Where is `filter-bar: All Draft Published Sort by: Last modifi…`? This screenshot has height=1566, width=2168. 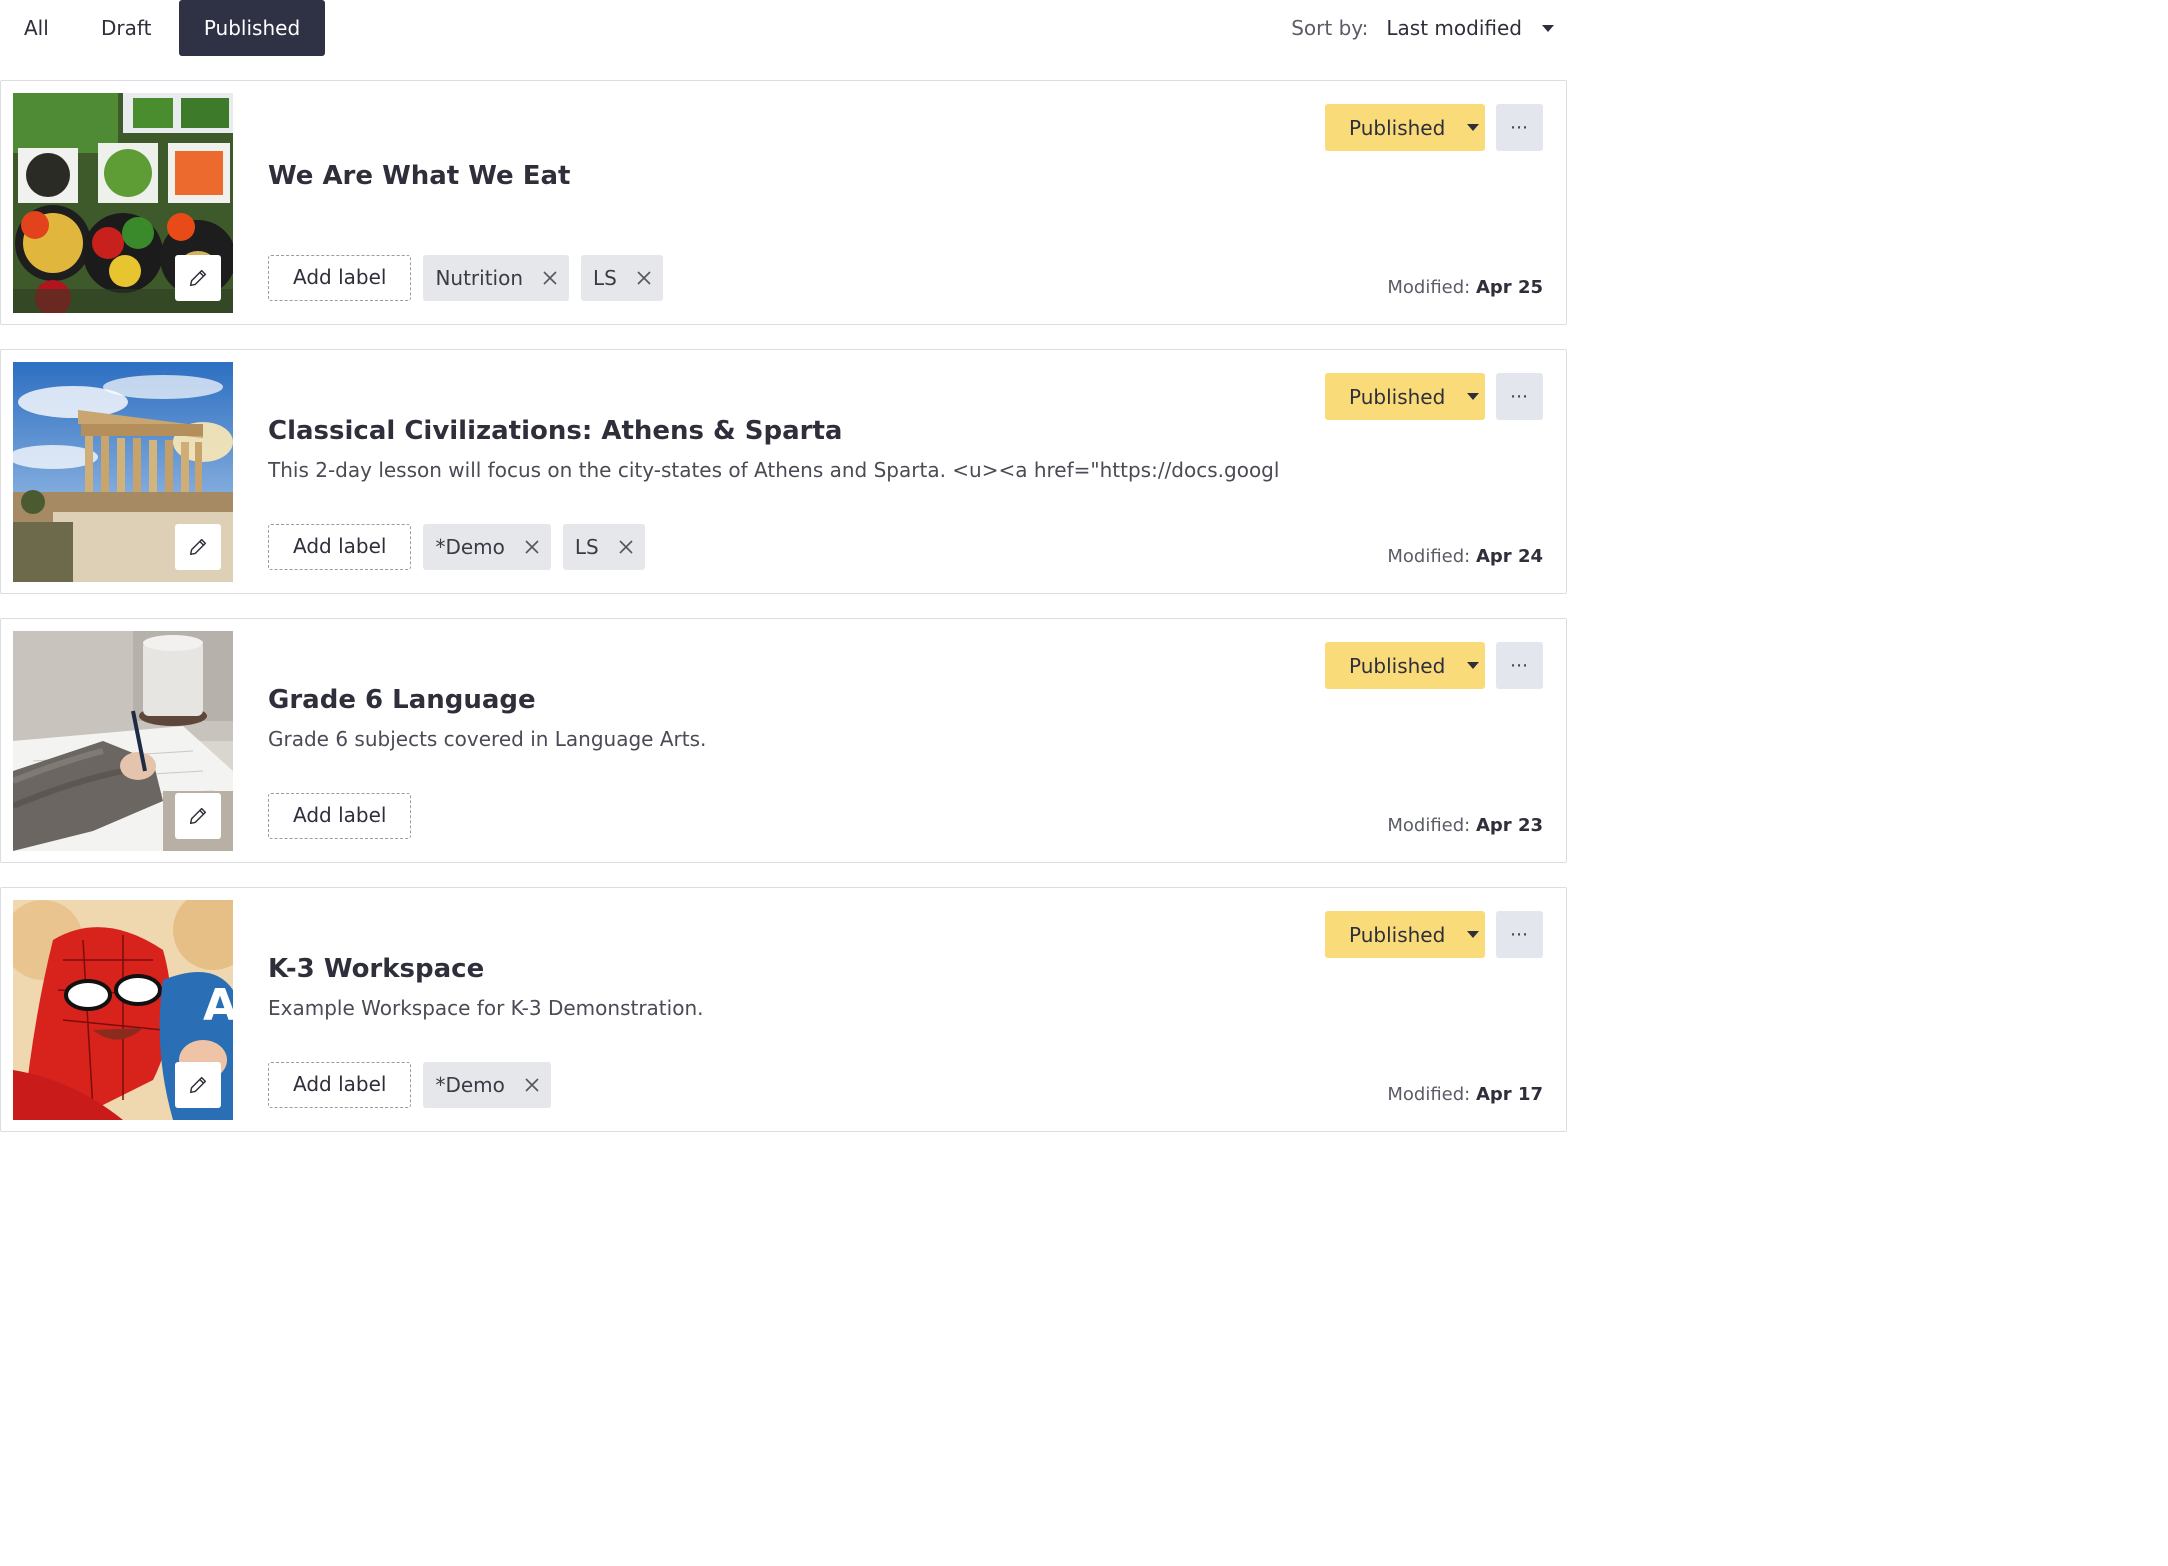
filter-bar: All Draft Published Sort by: Last modifi… is located at coordinates (784, 29).